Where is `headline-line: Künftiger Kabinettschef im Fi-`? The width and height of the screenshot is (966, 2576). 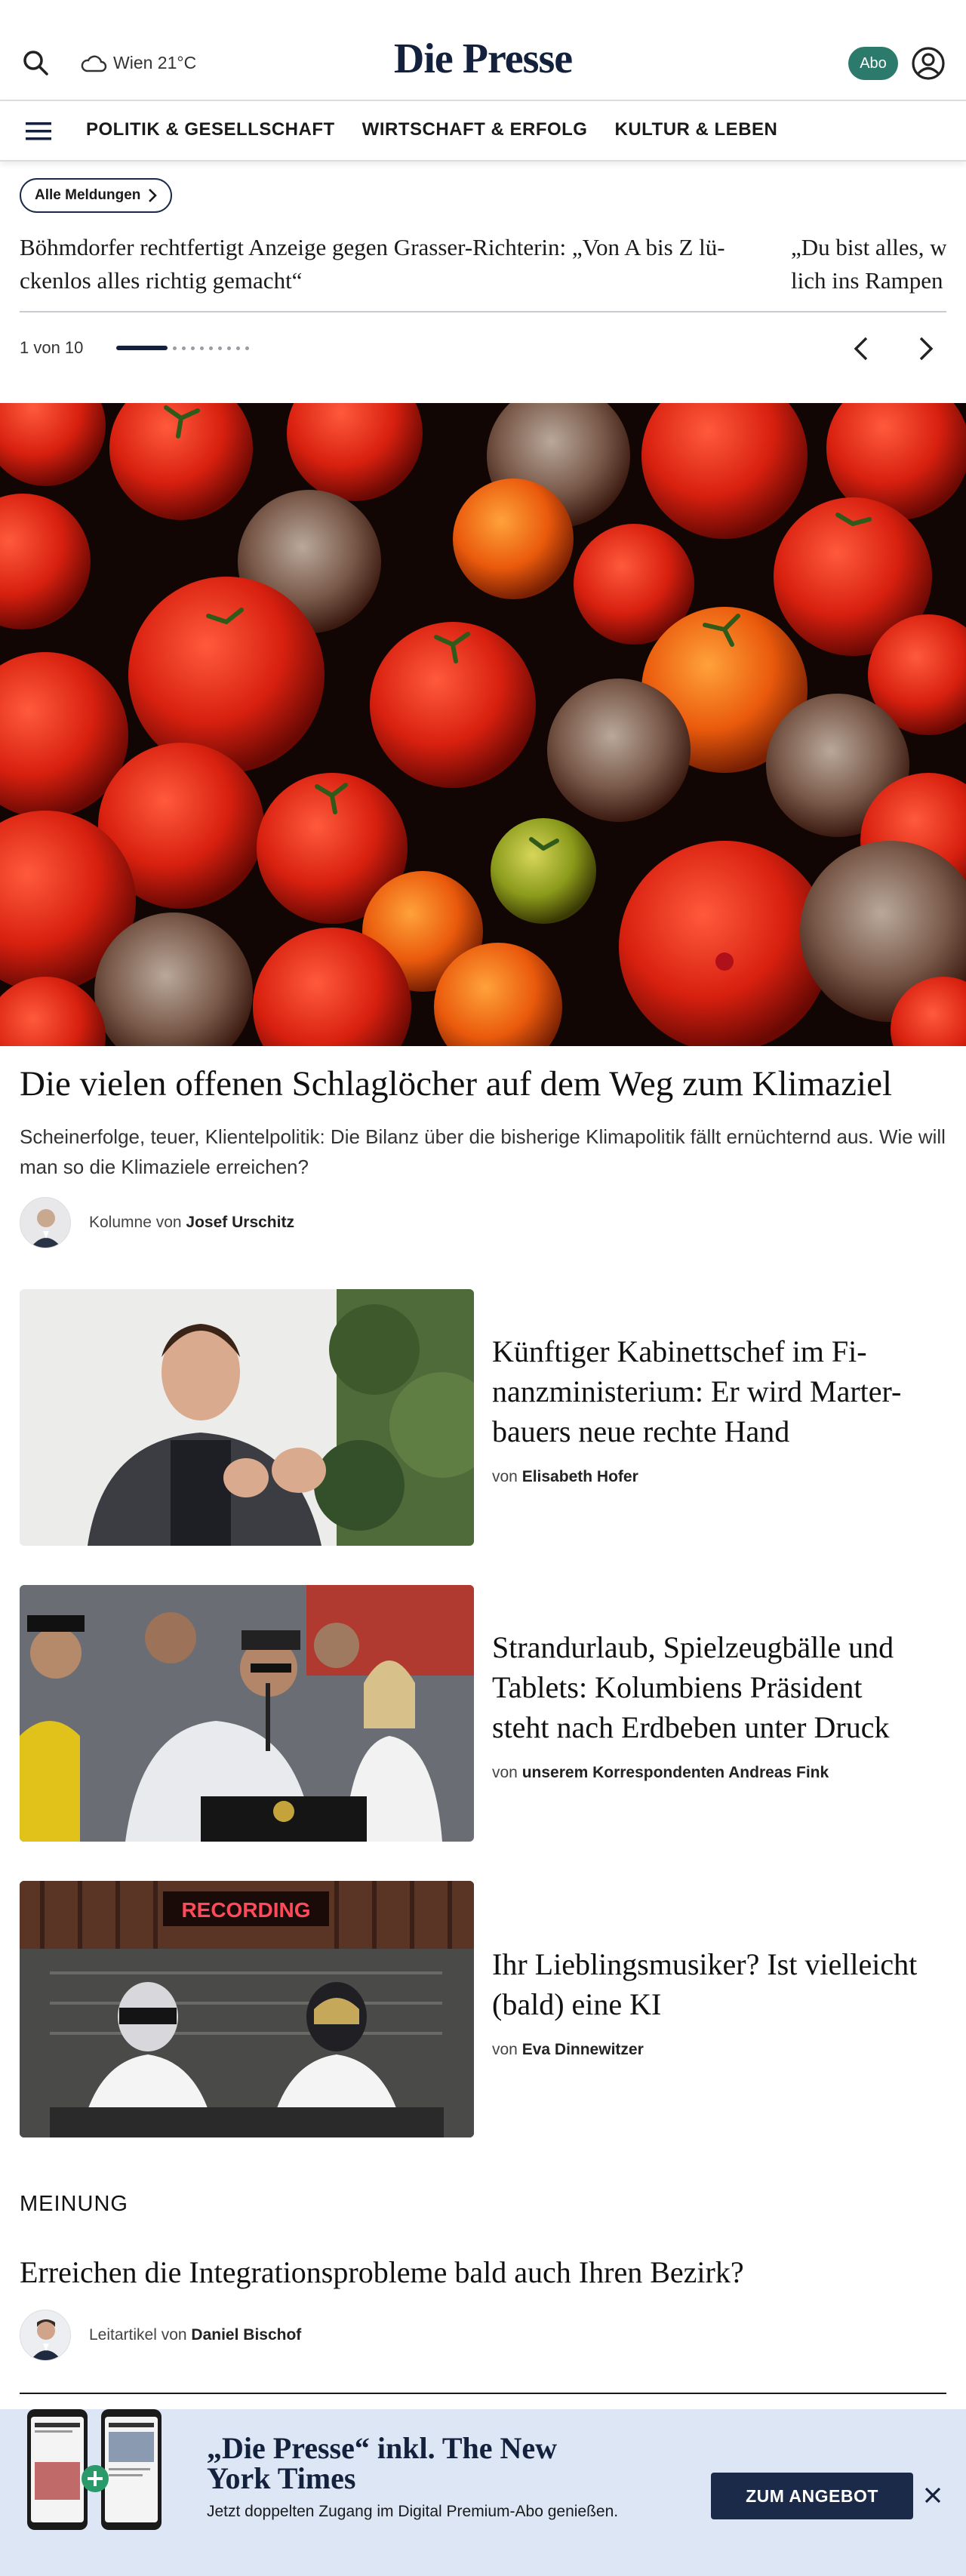
headline-line: Künftiger Kabinettschef im Fi- is located at coordinates (679, 1351).